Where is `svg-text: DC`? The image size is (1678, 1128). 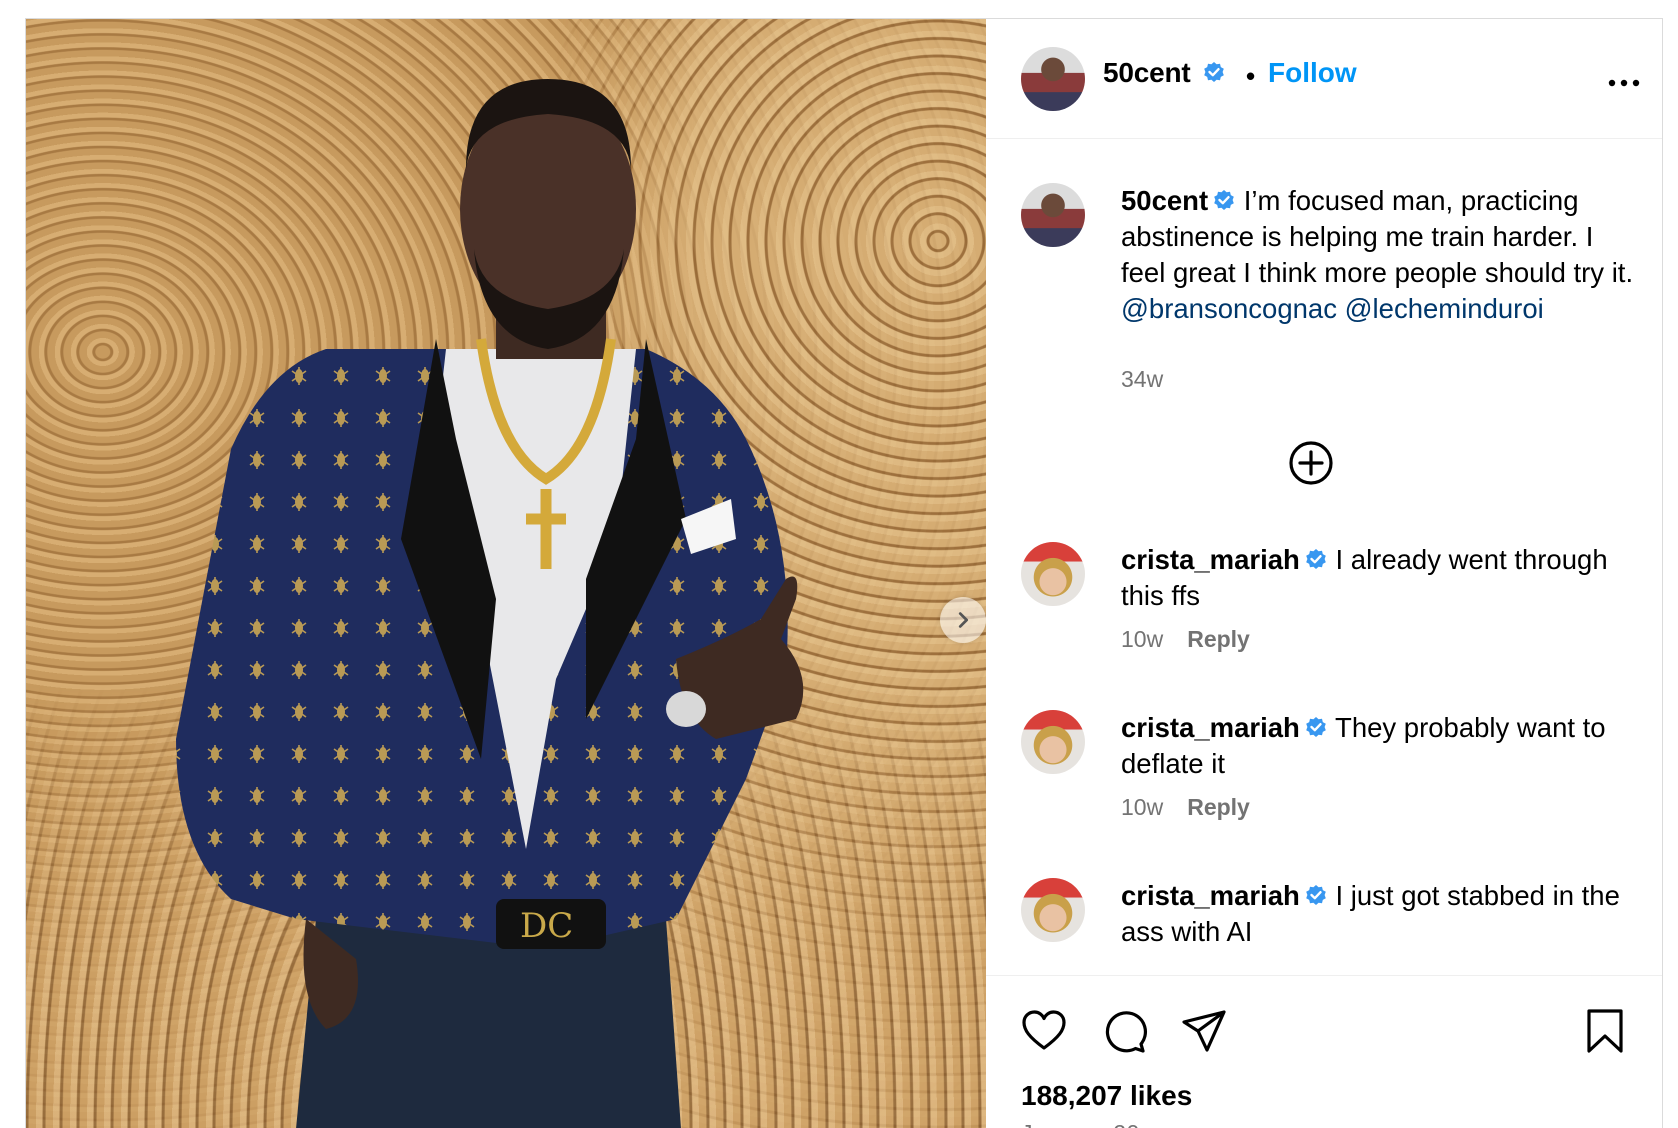
svg-text: DC is located at coordinates (546, 926).